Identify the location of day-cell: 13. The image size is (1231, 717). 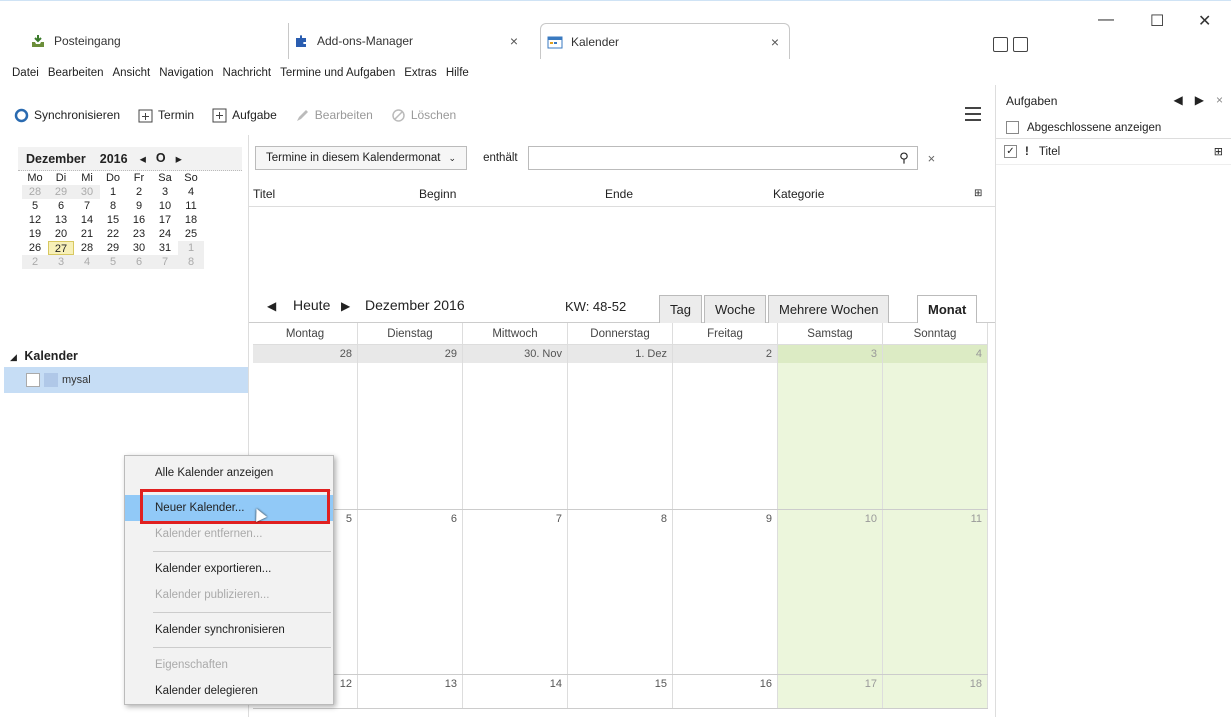
(410, 691).